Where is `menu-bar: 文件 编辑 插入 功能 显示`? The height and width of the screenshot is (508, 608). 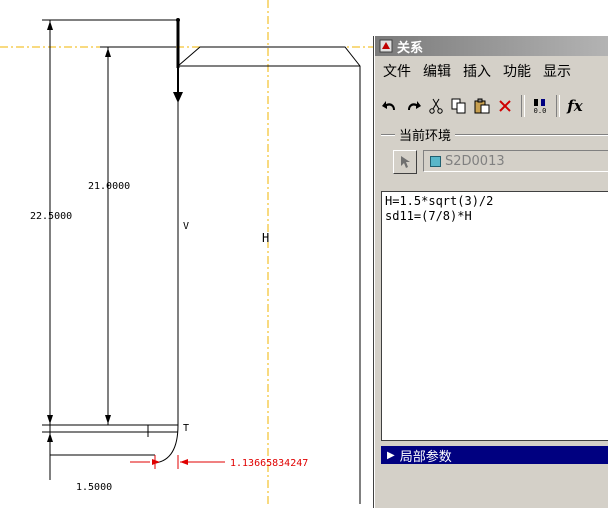 menu-bar: 文件 编辑 插入 功能 显示 is located at coordinates (491, 71).